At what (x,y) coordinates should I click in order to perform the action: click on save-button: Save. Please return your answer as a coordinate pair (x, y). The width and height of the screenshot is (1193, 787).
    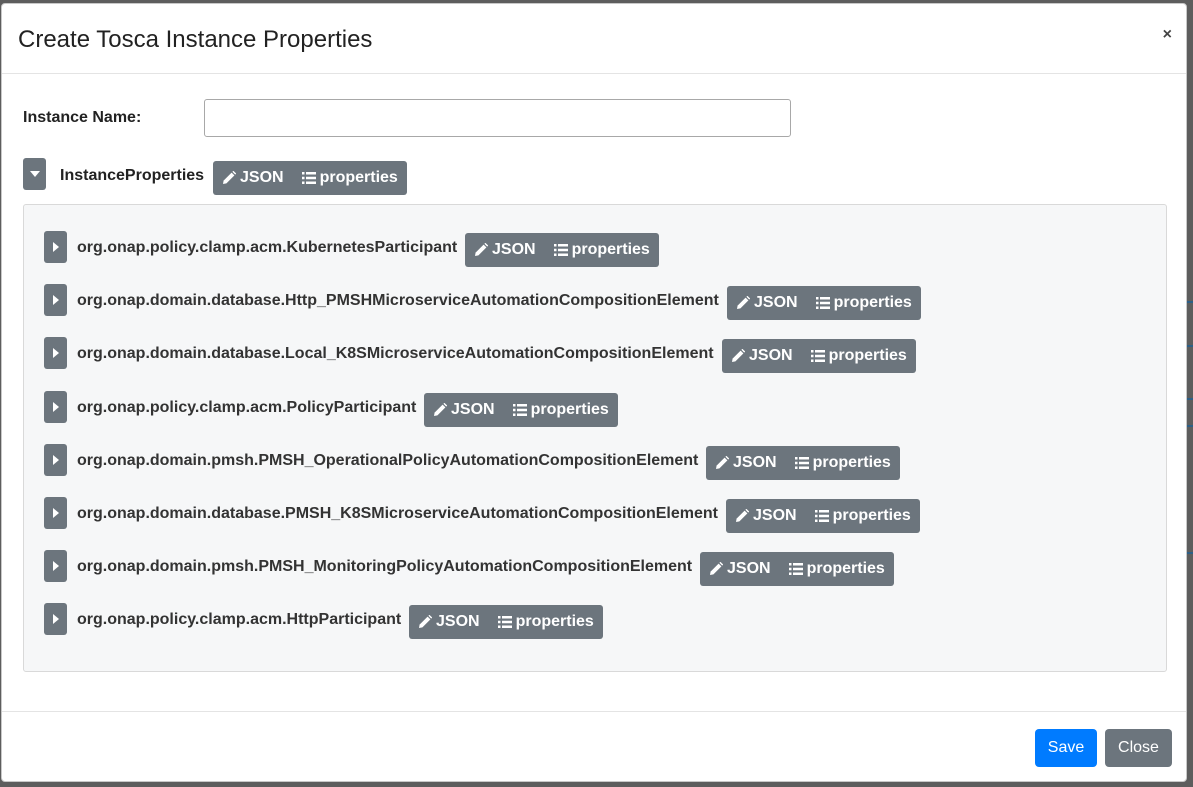
    Looking at the image, I should click on (1066, 748).